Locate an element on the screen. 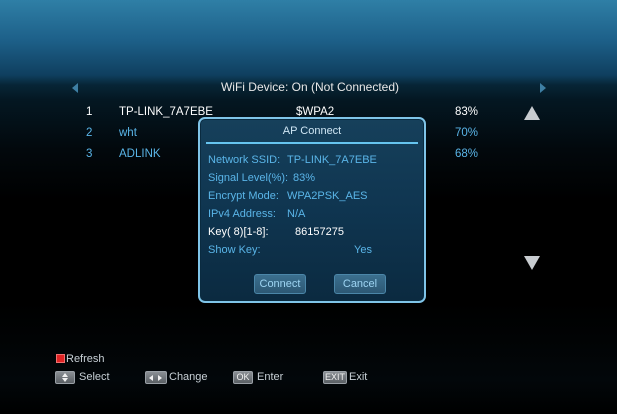  dialog-title: AP Connect is located at coordinates (312, 131).